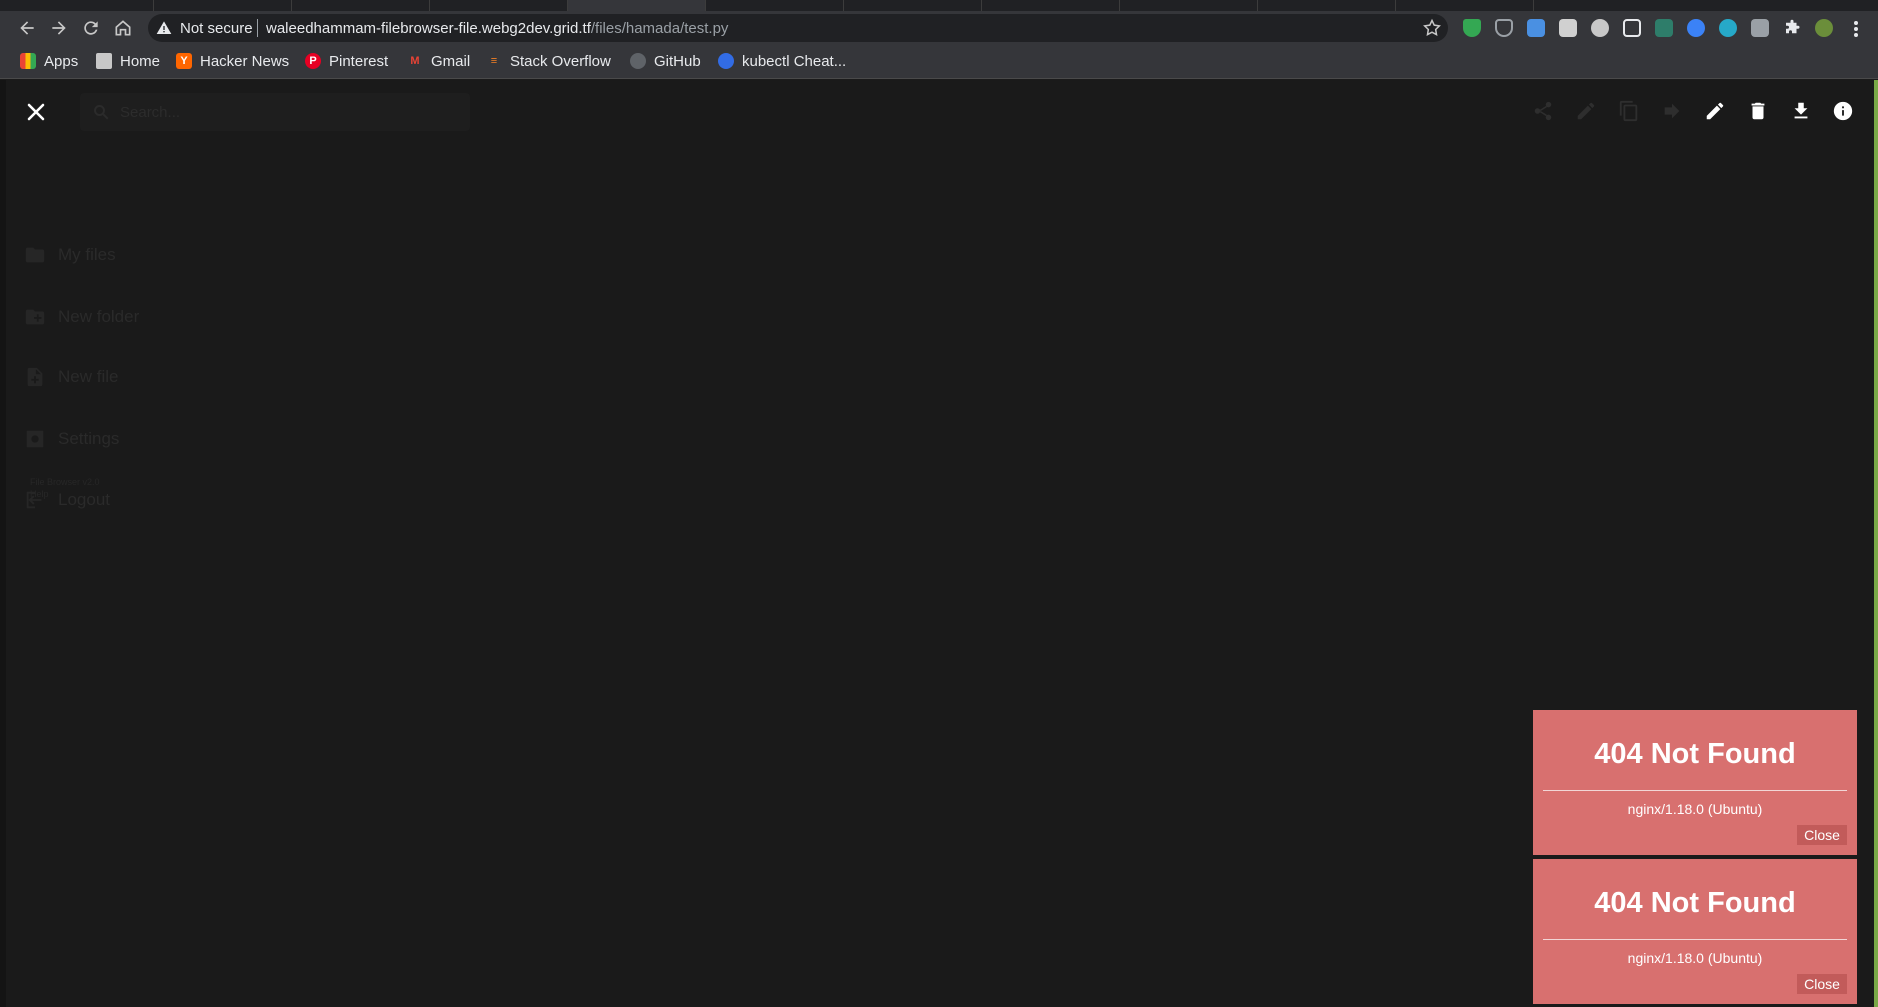 The width and height of the screenshot is (1878, 1007). What do you see at coordinates (88, 376) in the screenshot?
I see `sidebar-item-label: New file` at bounding box center [88, 376].